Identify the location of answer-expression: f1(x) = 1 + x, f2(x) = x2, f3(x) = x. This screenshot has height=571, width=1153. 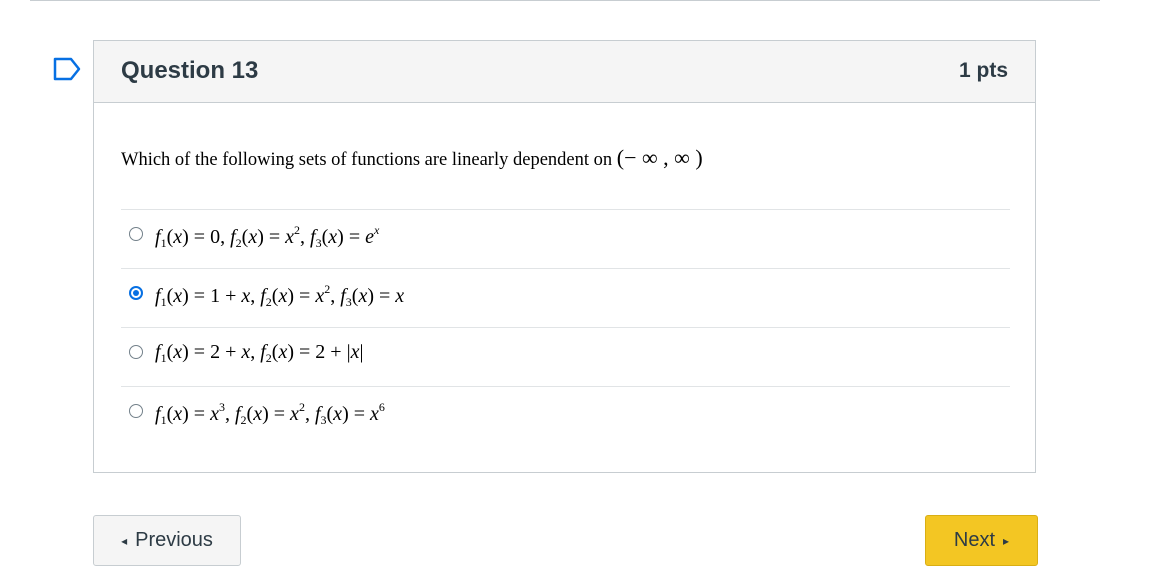
(280, 295).